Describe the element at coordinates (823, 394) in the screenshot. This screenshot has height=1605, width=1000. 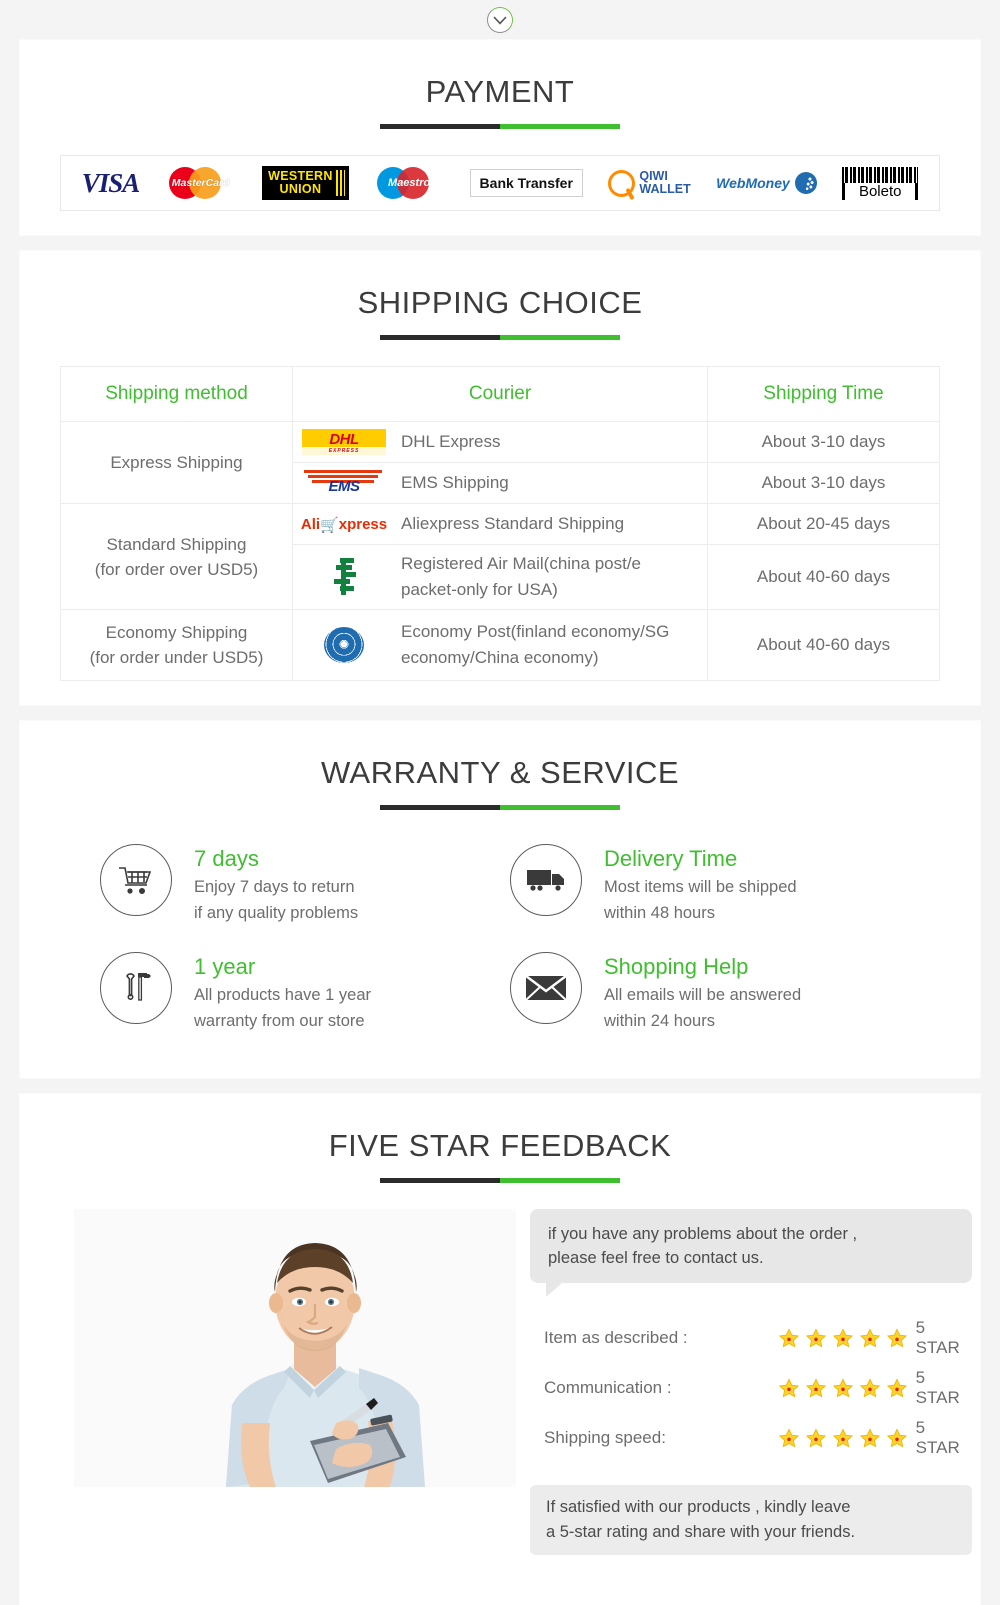
I see `column-header-time: Shipping Time` at that location.